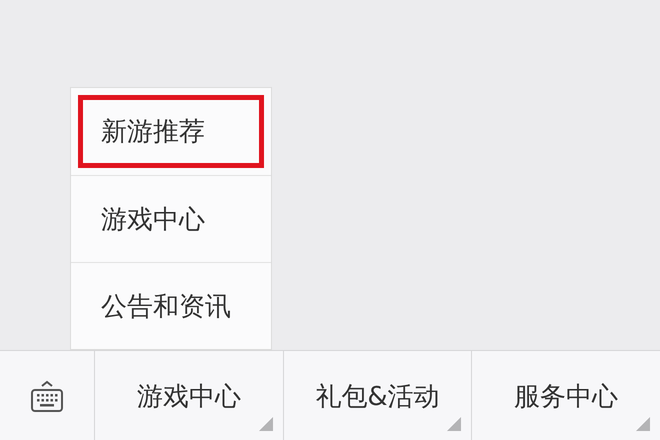 The height and width of the screenshot is (440, 660). Describe the element at coordinates (189, 395) in the screenshot. I see `menu-button: 游戏中心` at that location.